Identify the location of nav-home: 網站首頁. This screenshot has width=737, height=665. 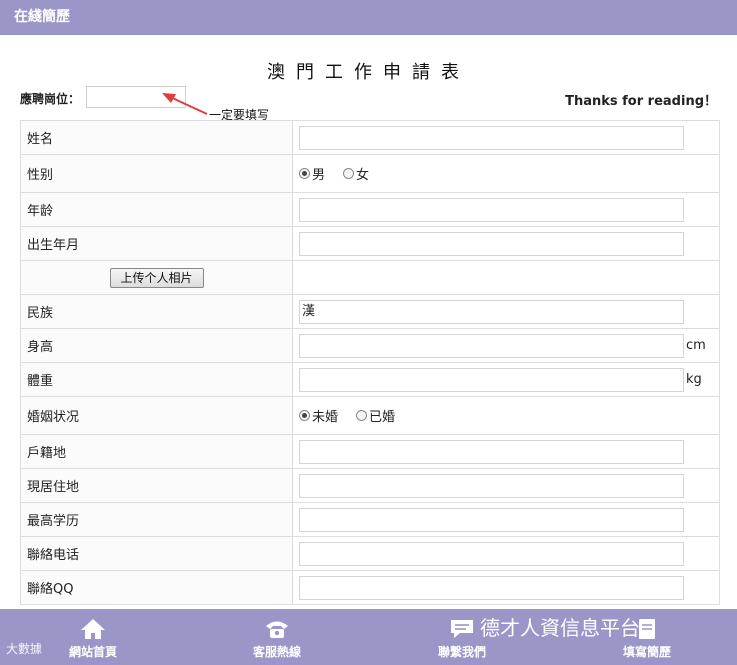
(93, 637).